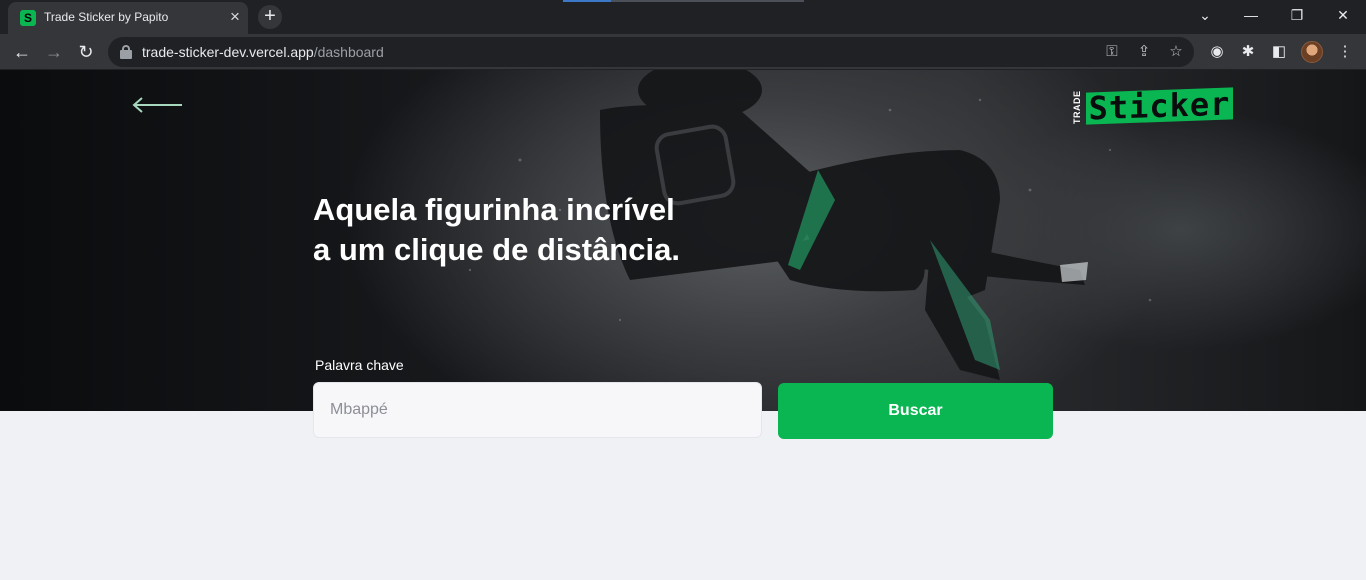 This screenshot has height=580, width=1366. I want to click on trade-sticker-logo: TRADE Sticker, so click(1153, 106).